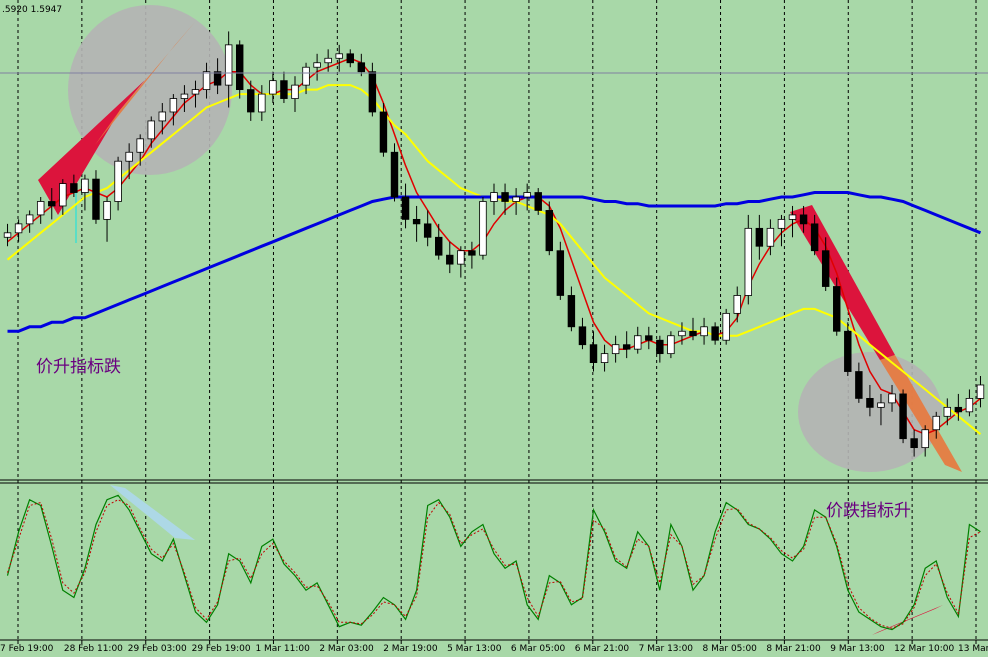  Describe the element at coordinates (666, 648) in the screenshot. I see `x-tick-label: 7 Mar 13:00` at that location.